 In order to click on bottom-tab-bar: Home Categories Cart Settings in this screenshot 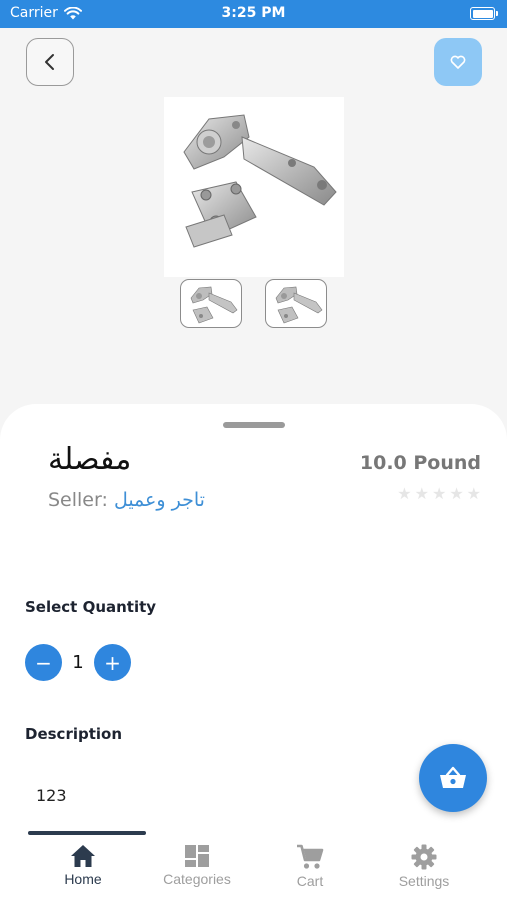, I will do `click(253, 862)`.